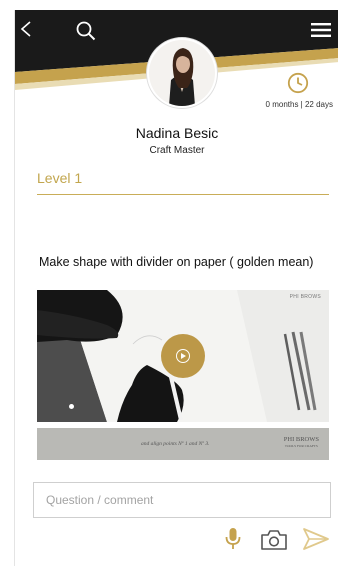 This screenshot has height=566, width=338. Describe the element at coordinates (316, 539) in the screenshot. I see `send-icon` at that location.